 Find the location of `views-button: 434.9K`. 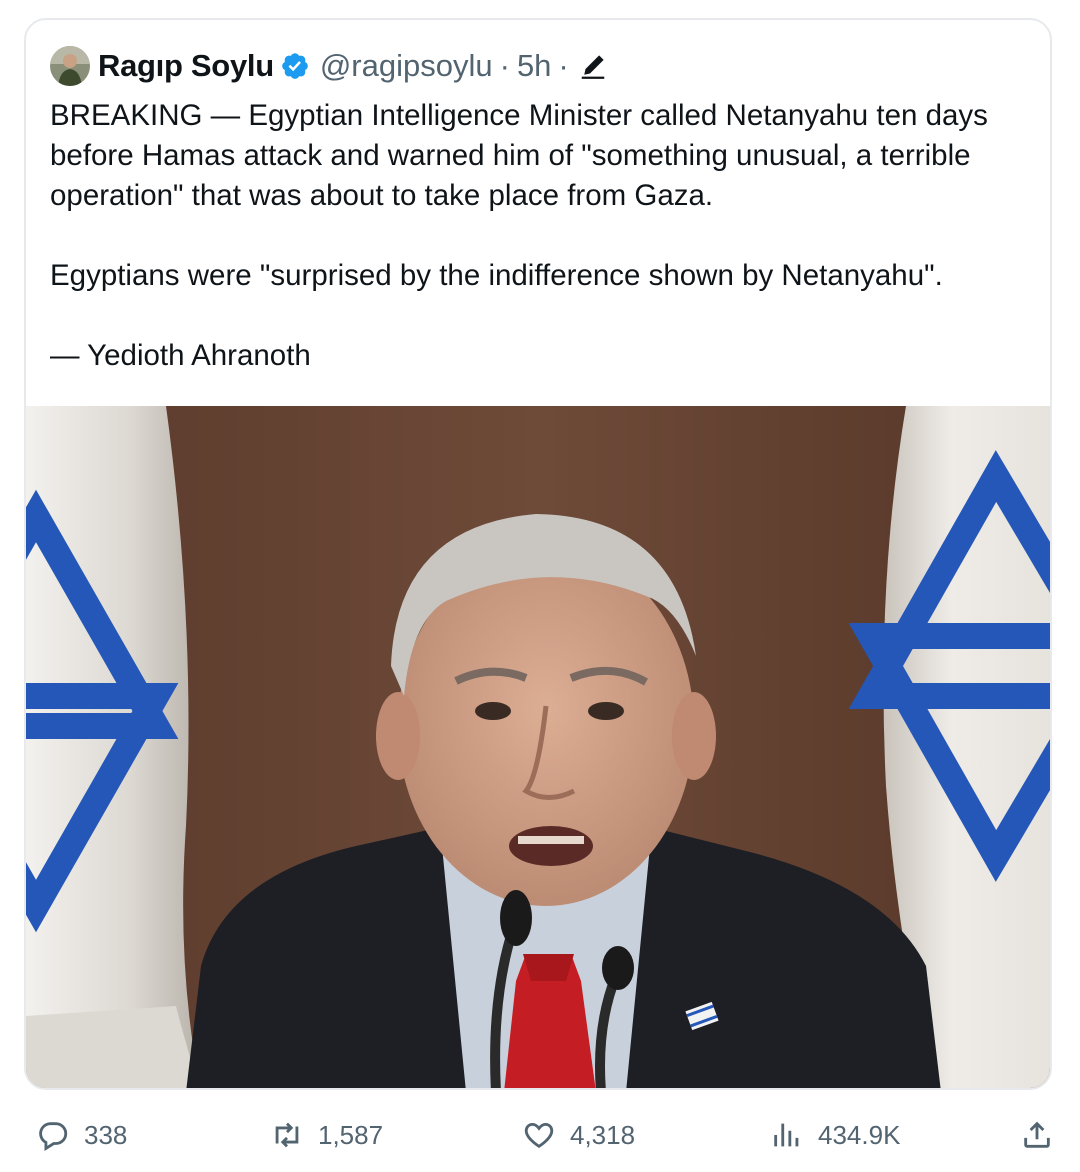

views-button: 434.9K is located at coordinates (835, 1135).